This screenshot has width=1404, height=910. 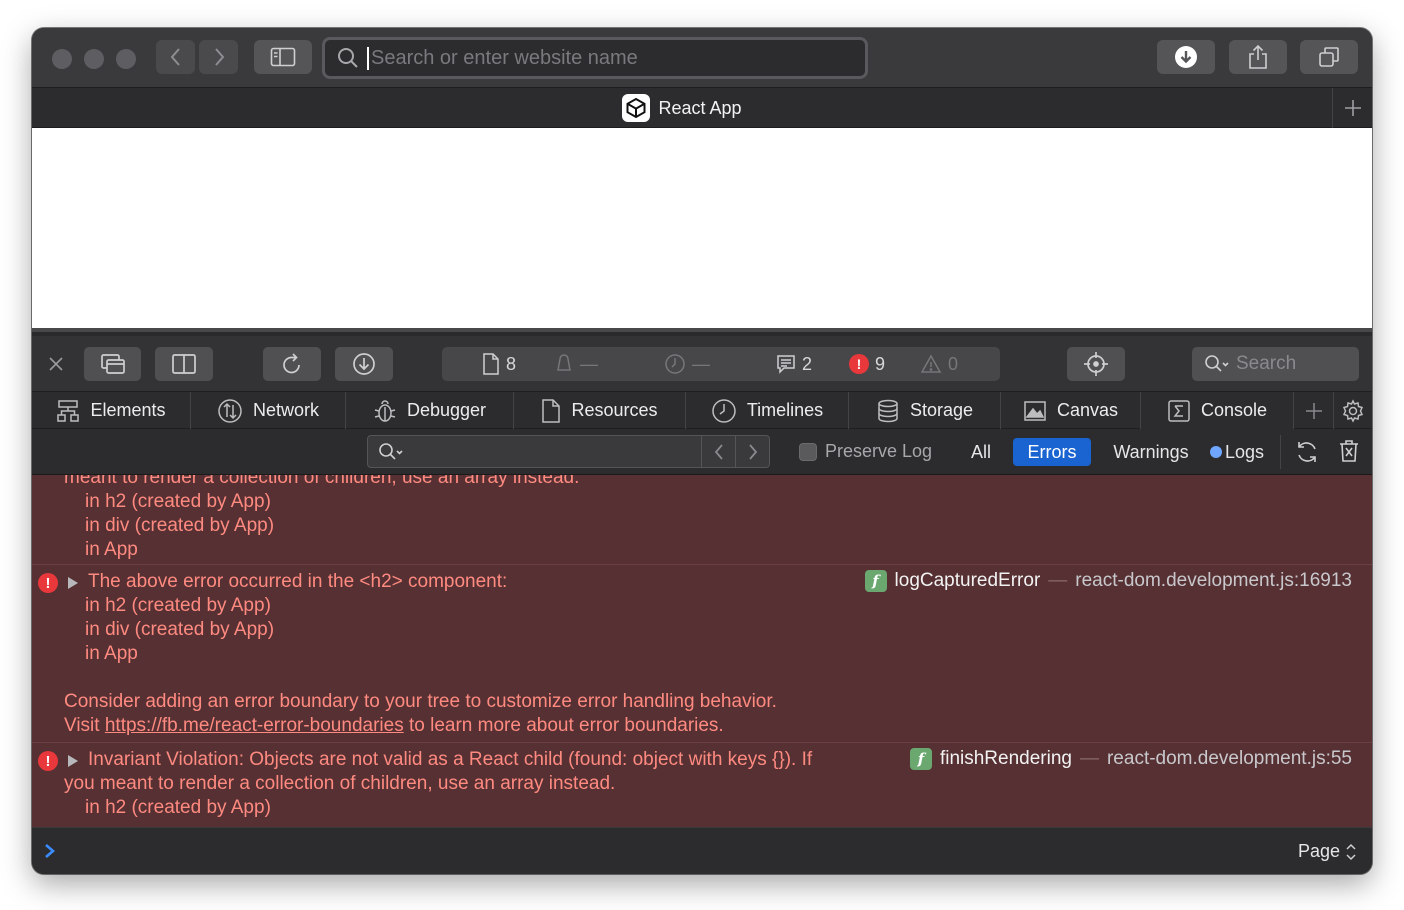 What do you see at coordinates (1237, 452) in the screenshot?
I see `filter-logs: Logs` at bounding box center [1237, 452].